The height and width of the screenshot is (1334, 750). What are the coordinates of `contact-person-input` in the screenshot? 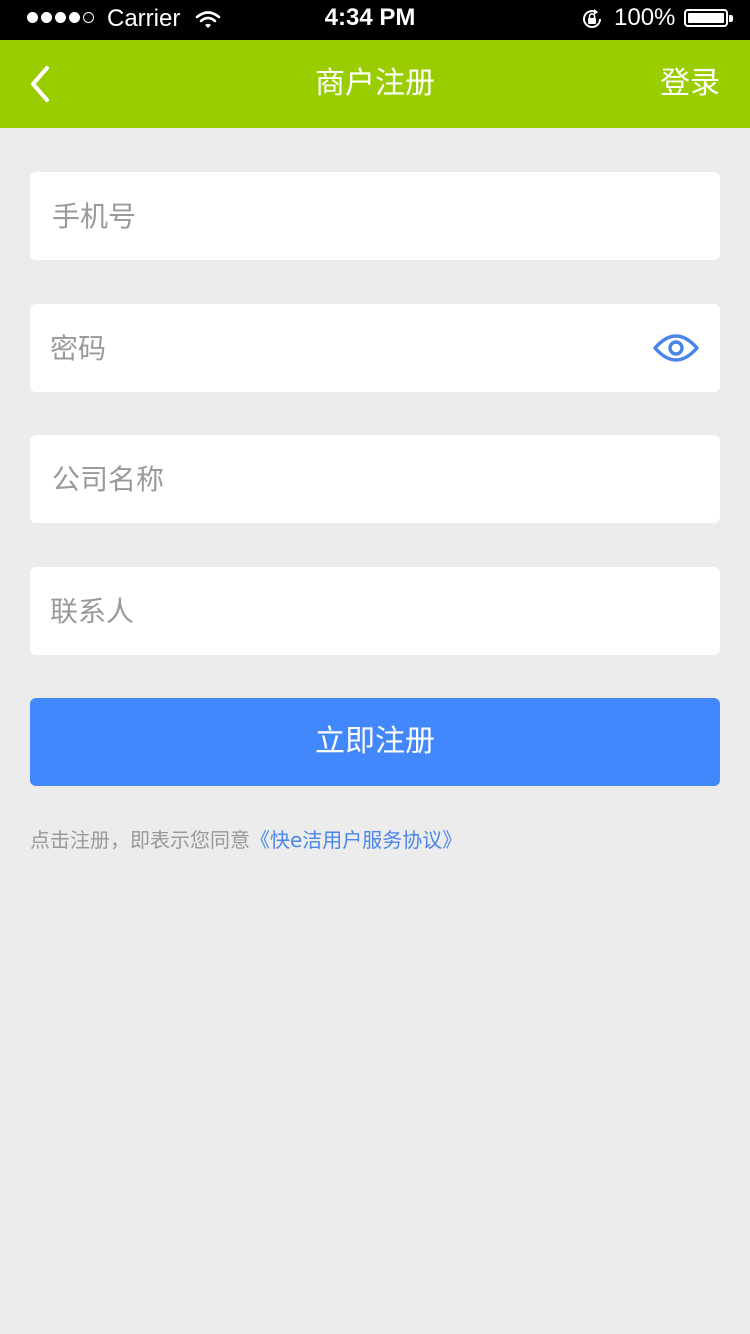 It's located at (375, 611).